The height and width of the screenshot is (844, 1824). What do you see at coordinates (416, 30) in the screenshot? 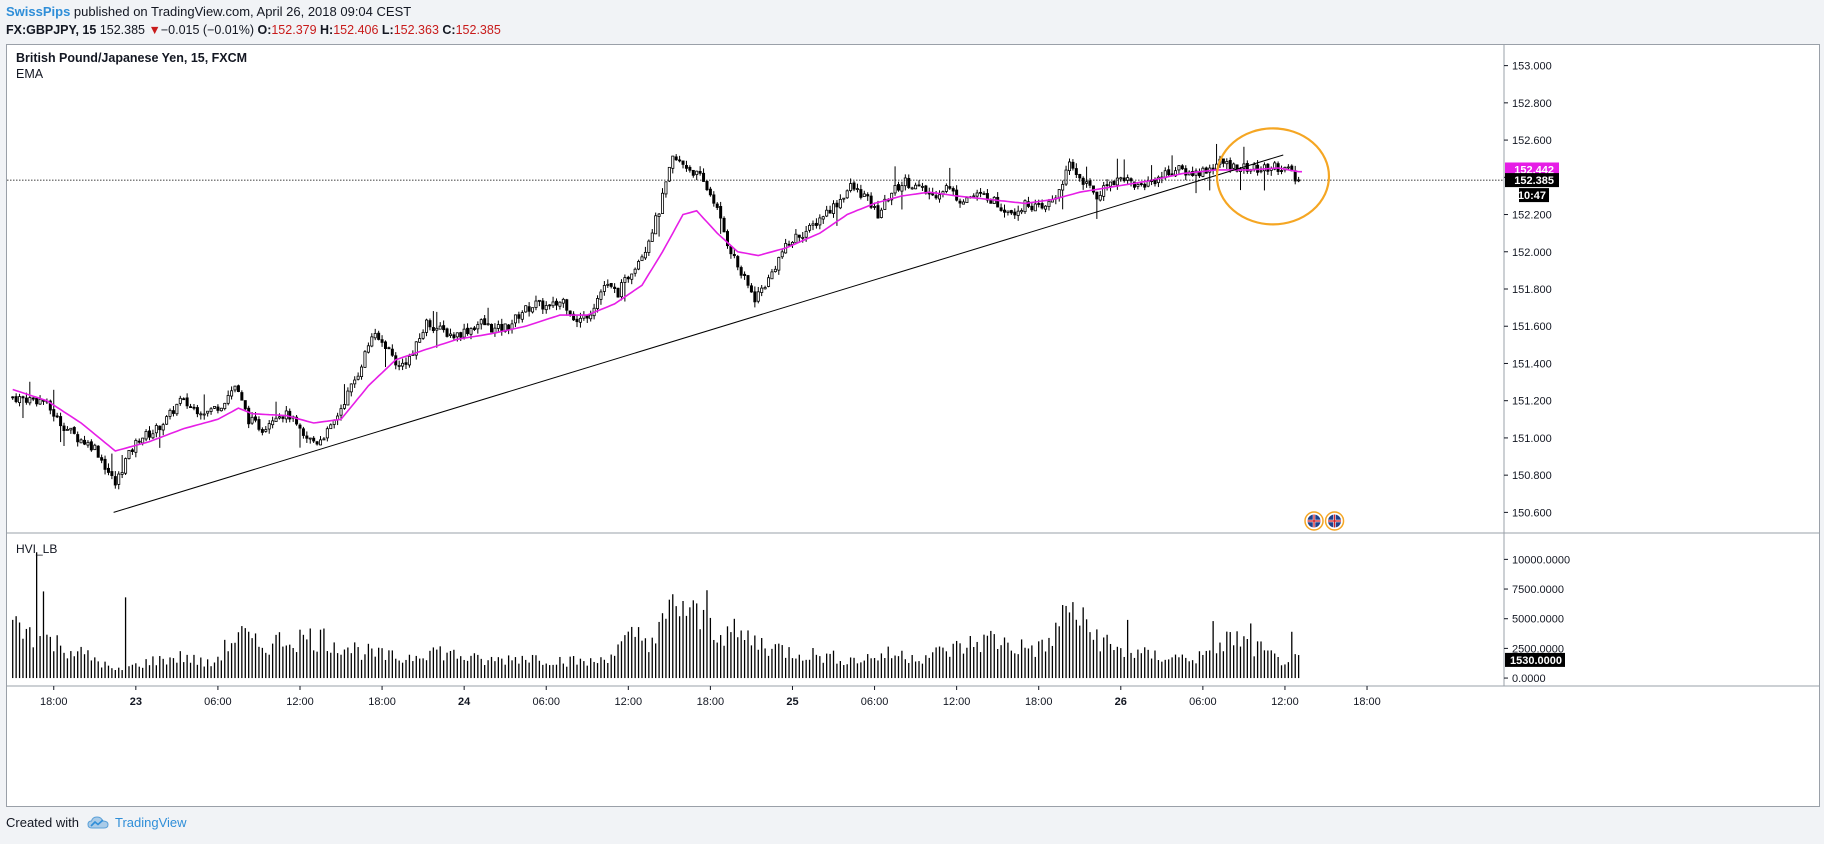
I see `low-value: 152.363` at bounding box center [416, 30].